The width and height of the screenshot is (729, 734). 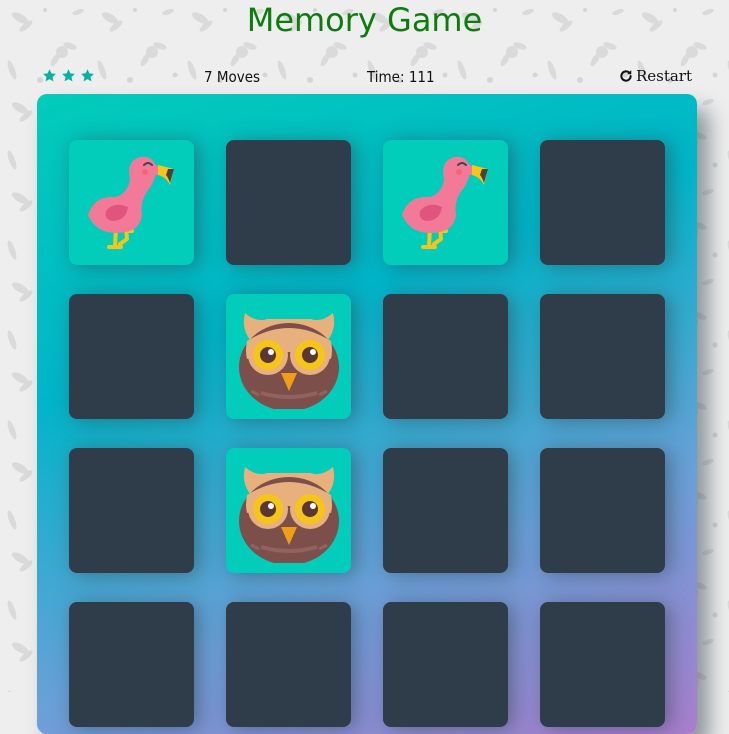 I want to click on refresh-icon, so click(x=626, y=76).